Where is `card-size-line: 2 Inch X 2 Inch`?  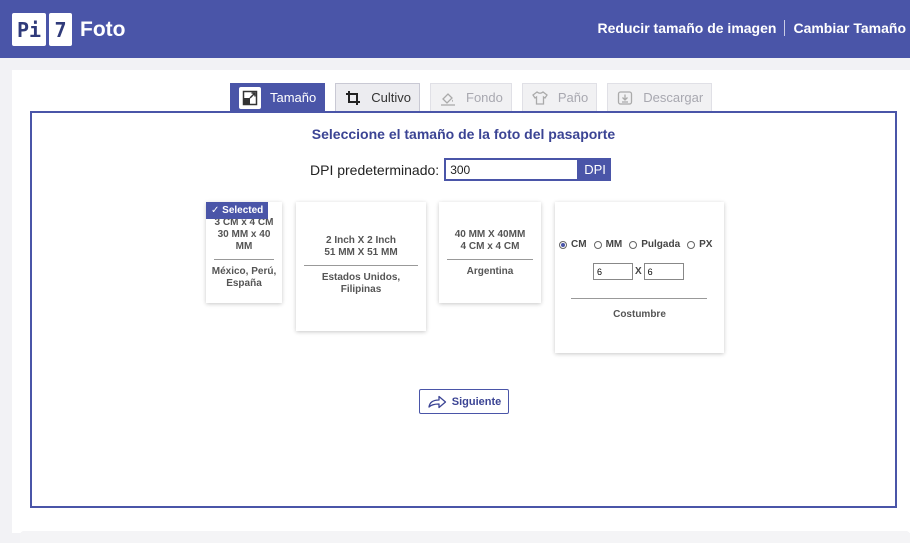 card-size-line: 2 Inch X 2 Inch is located at coordinates (361, 240).